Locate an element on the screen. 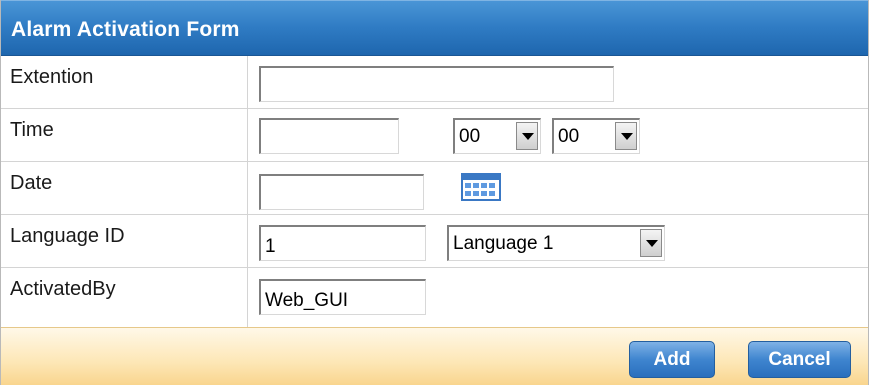  language-label: Language ID is located at coordinates (124, 241).